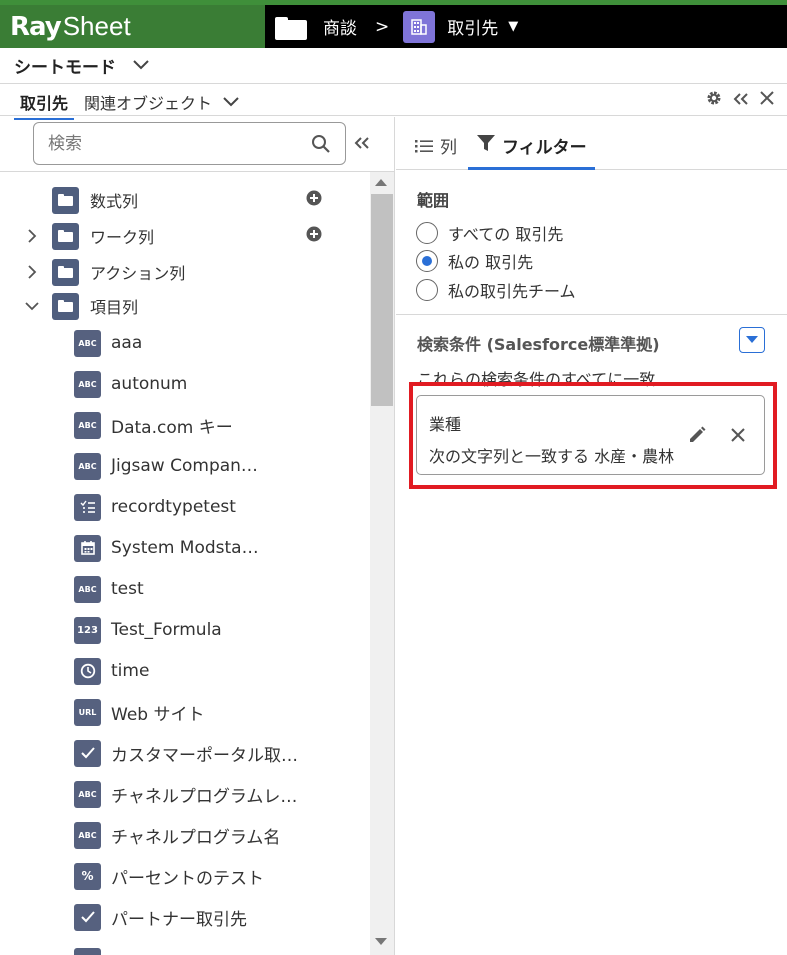  I want to click on list-icon, so click(424, 145).